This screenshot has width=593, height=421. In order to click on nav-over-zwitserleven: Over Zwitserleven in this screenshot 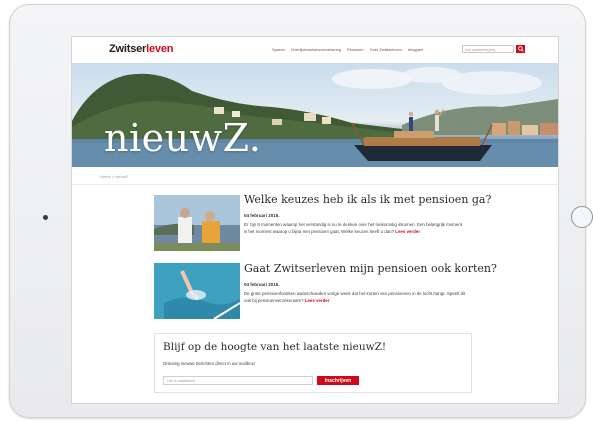, I will do `click(386, 49)`.